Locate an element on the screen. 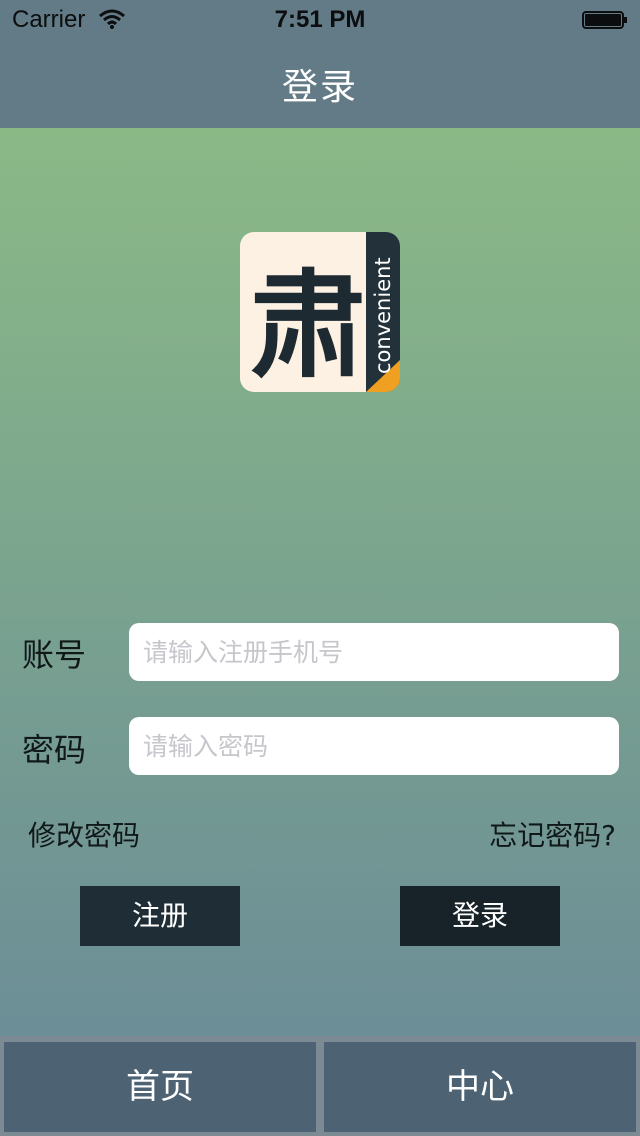 This screenshot has height=1136, width=640. account-input is located at coordinates (374, 652).